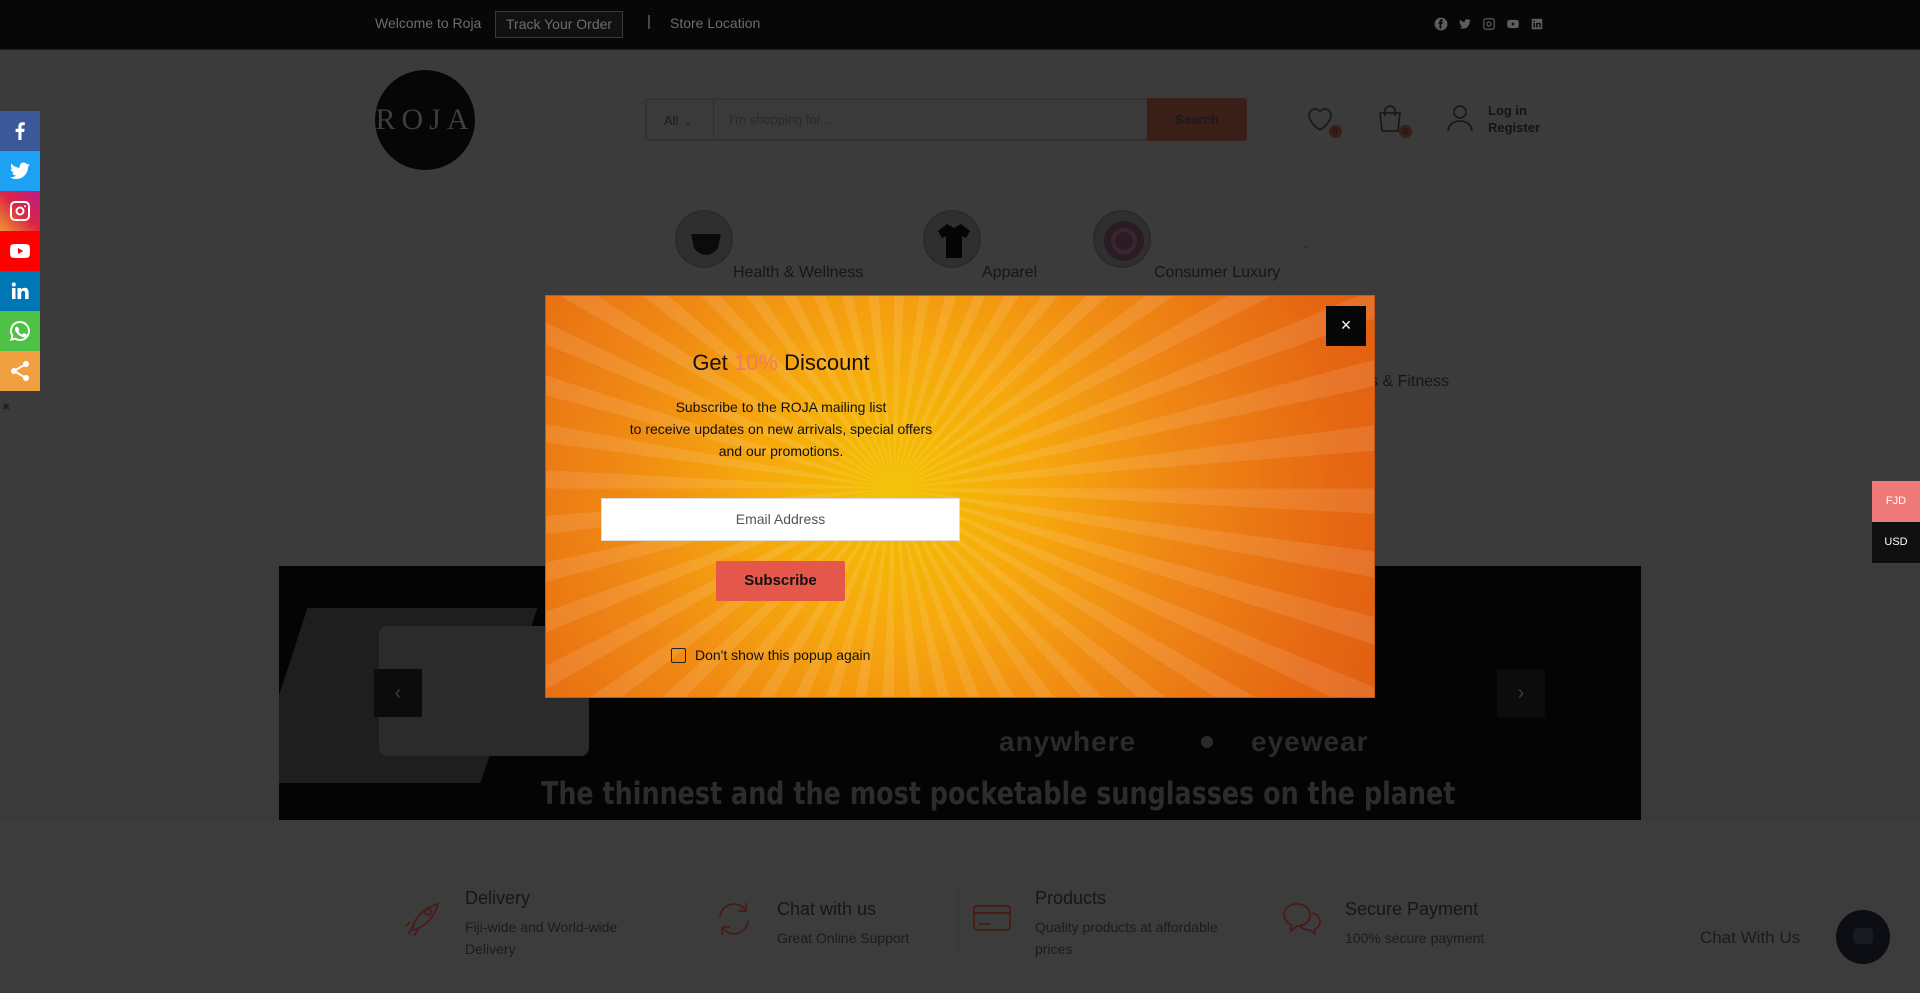 This screenshot has width=1920, height=993. What do you see at coordinates (1514, 110) in the screenshot?
I see `login-link: Log in` at bounding box center [1514, 110].